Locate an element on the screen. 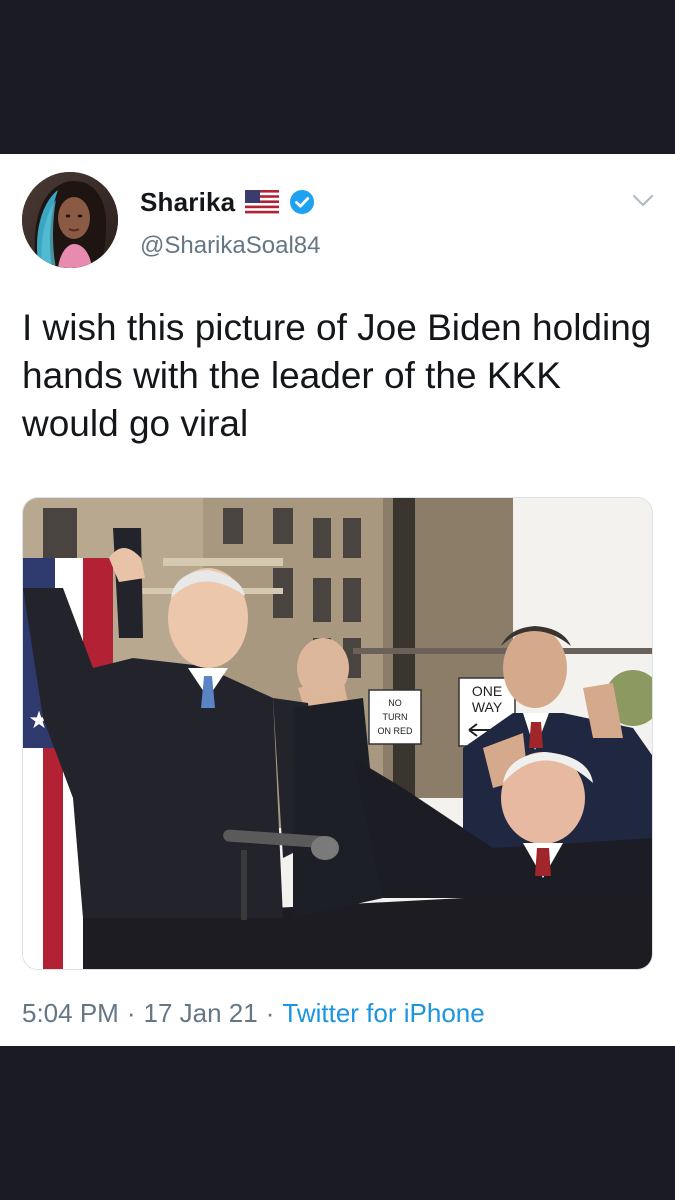 This screenshot has height=1200, width=675. us-flag-icon is located at coordinates (262, 202).